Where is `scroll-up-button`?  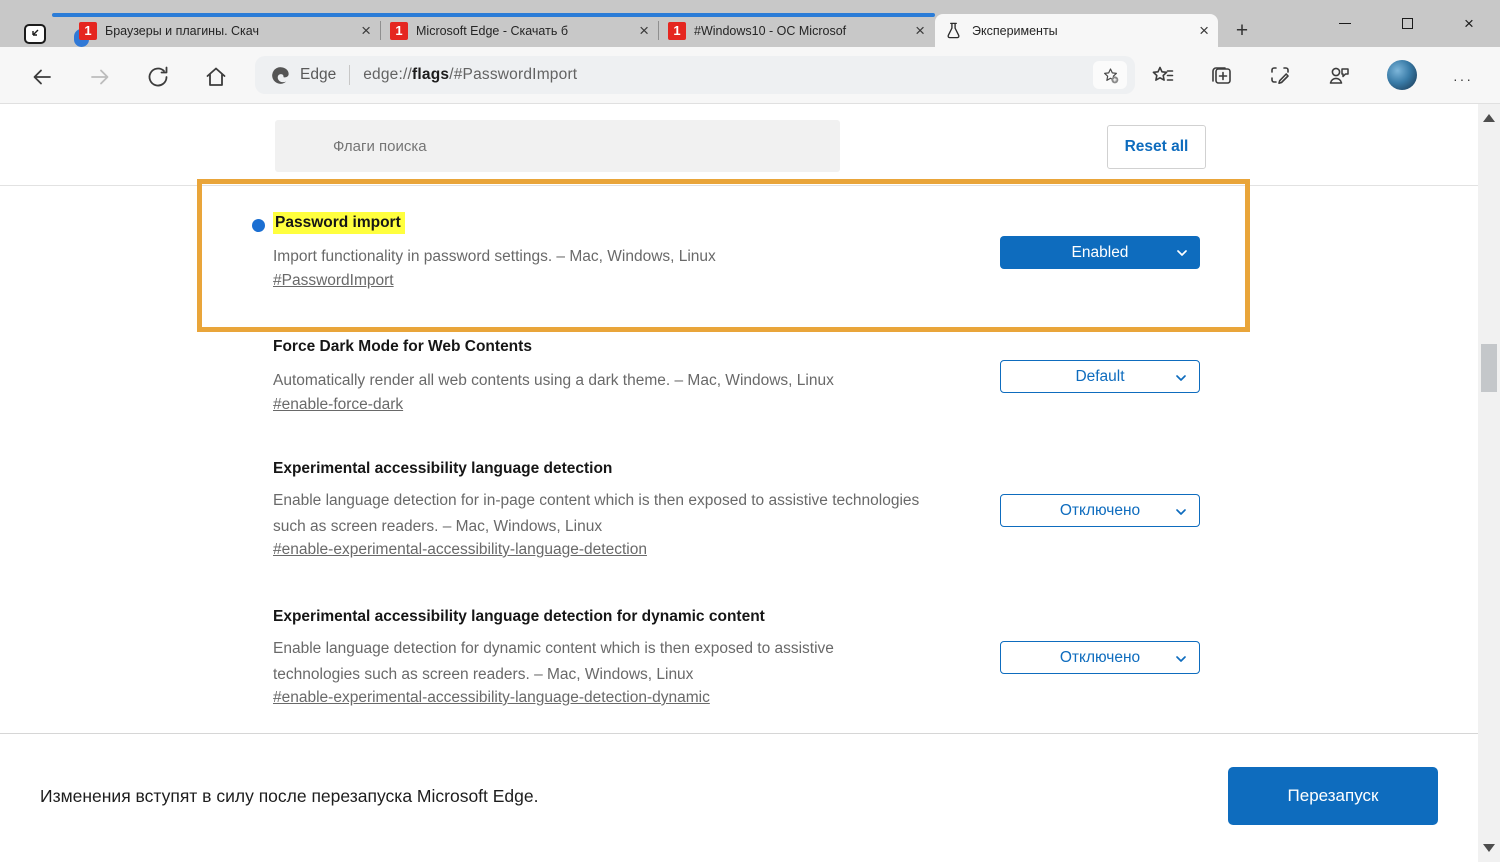
scroll-up-button is located at coordinates (1489, 118).